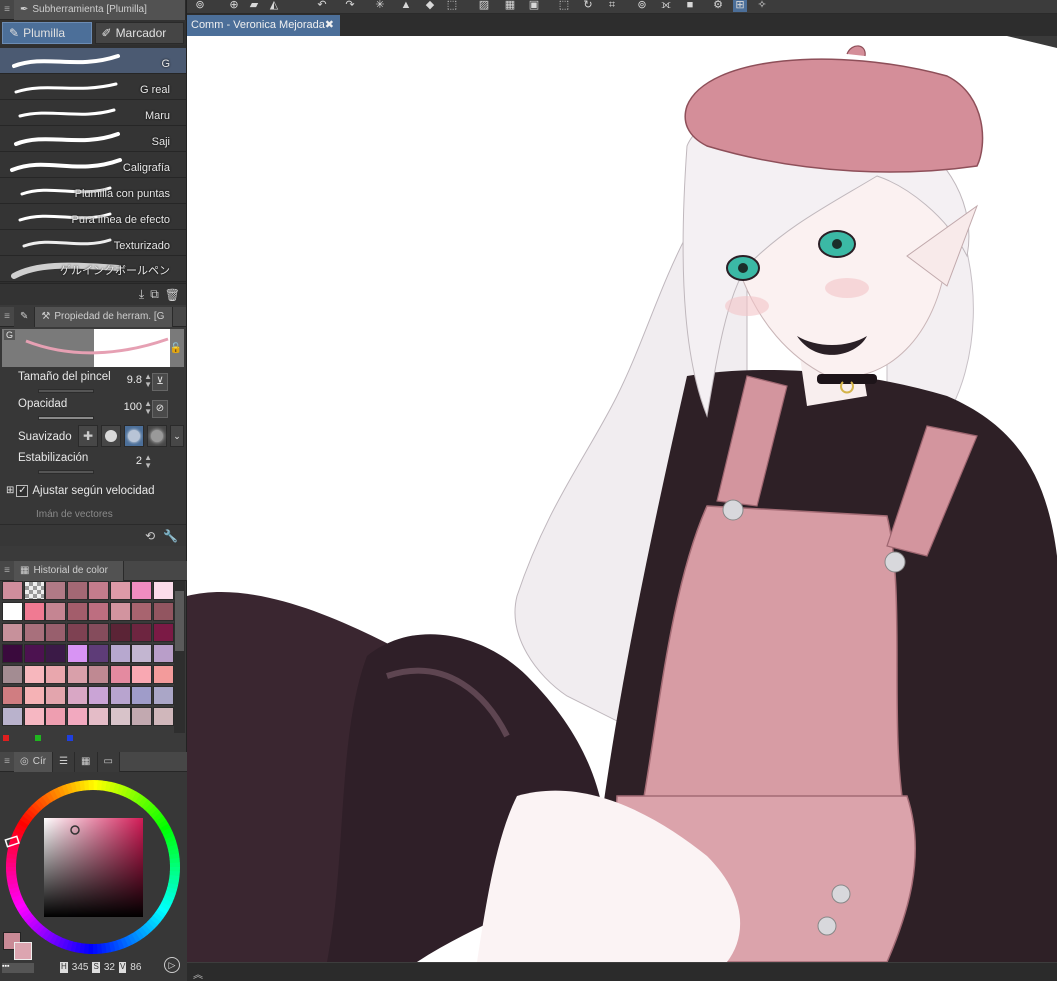  What do you see at coordinates (93, 869) in the screenshot?
I see `color-wheel` at bounding box center [93, 869].